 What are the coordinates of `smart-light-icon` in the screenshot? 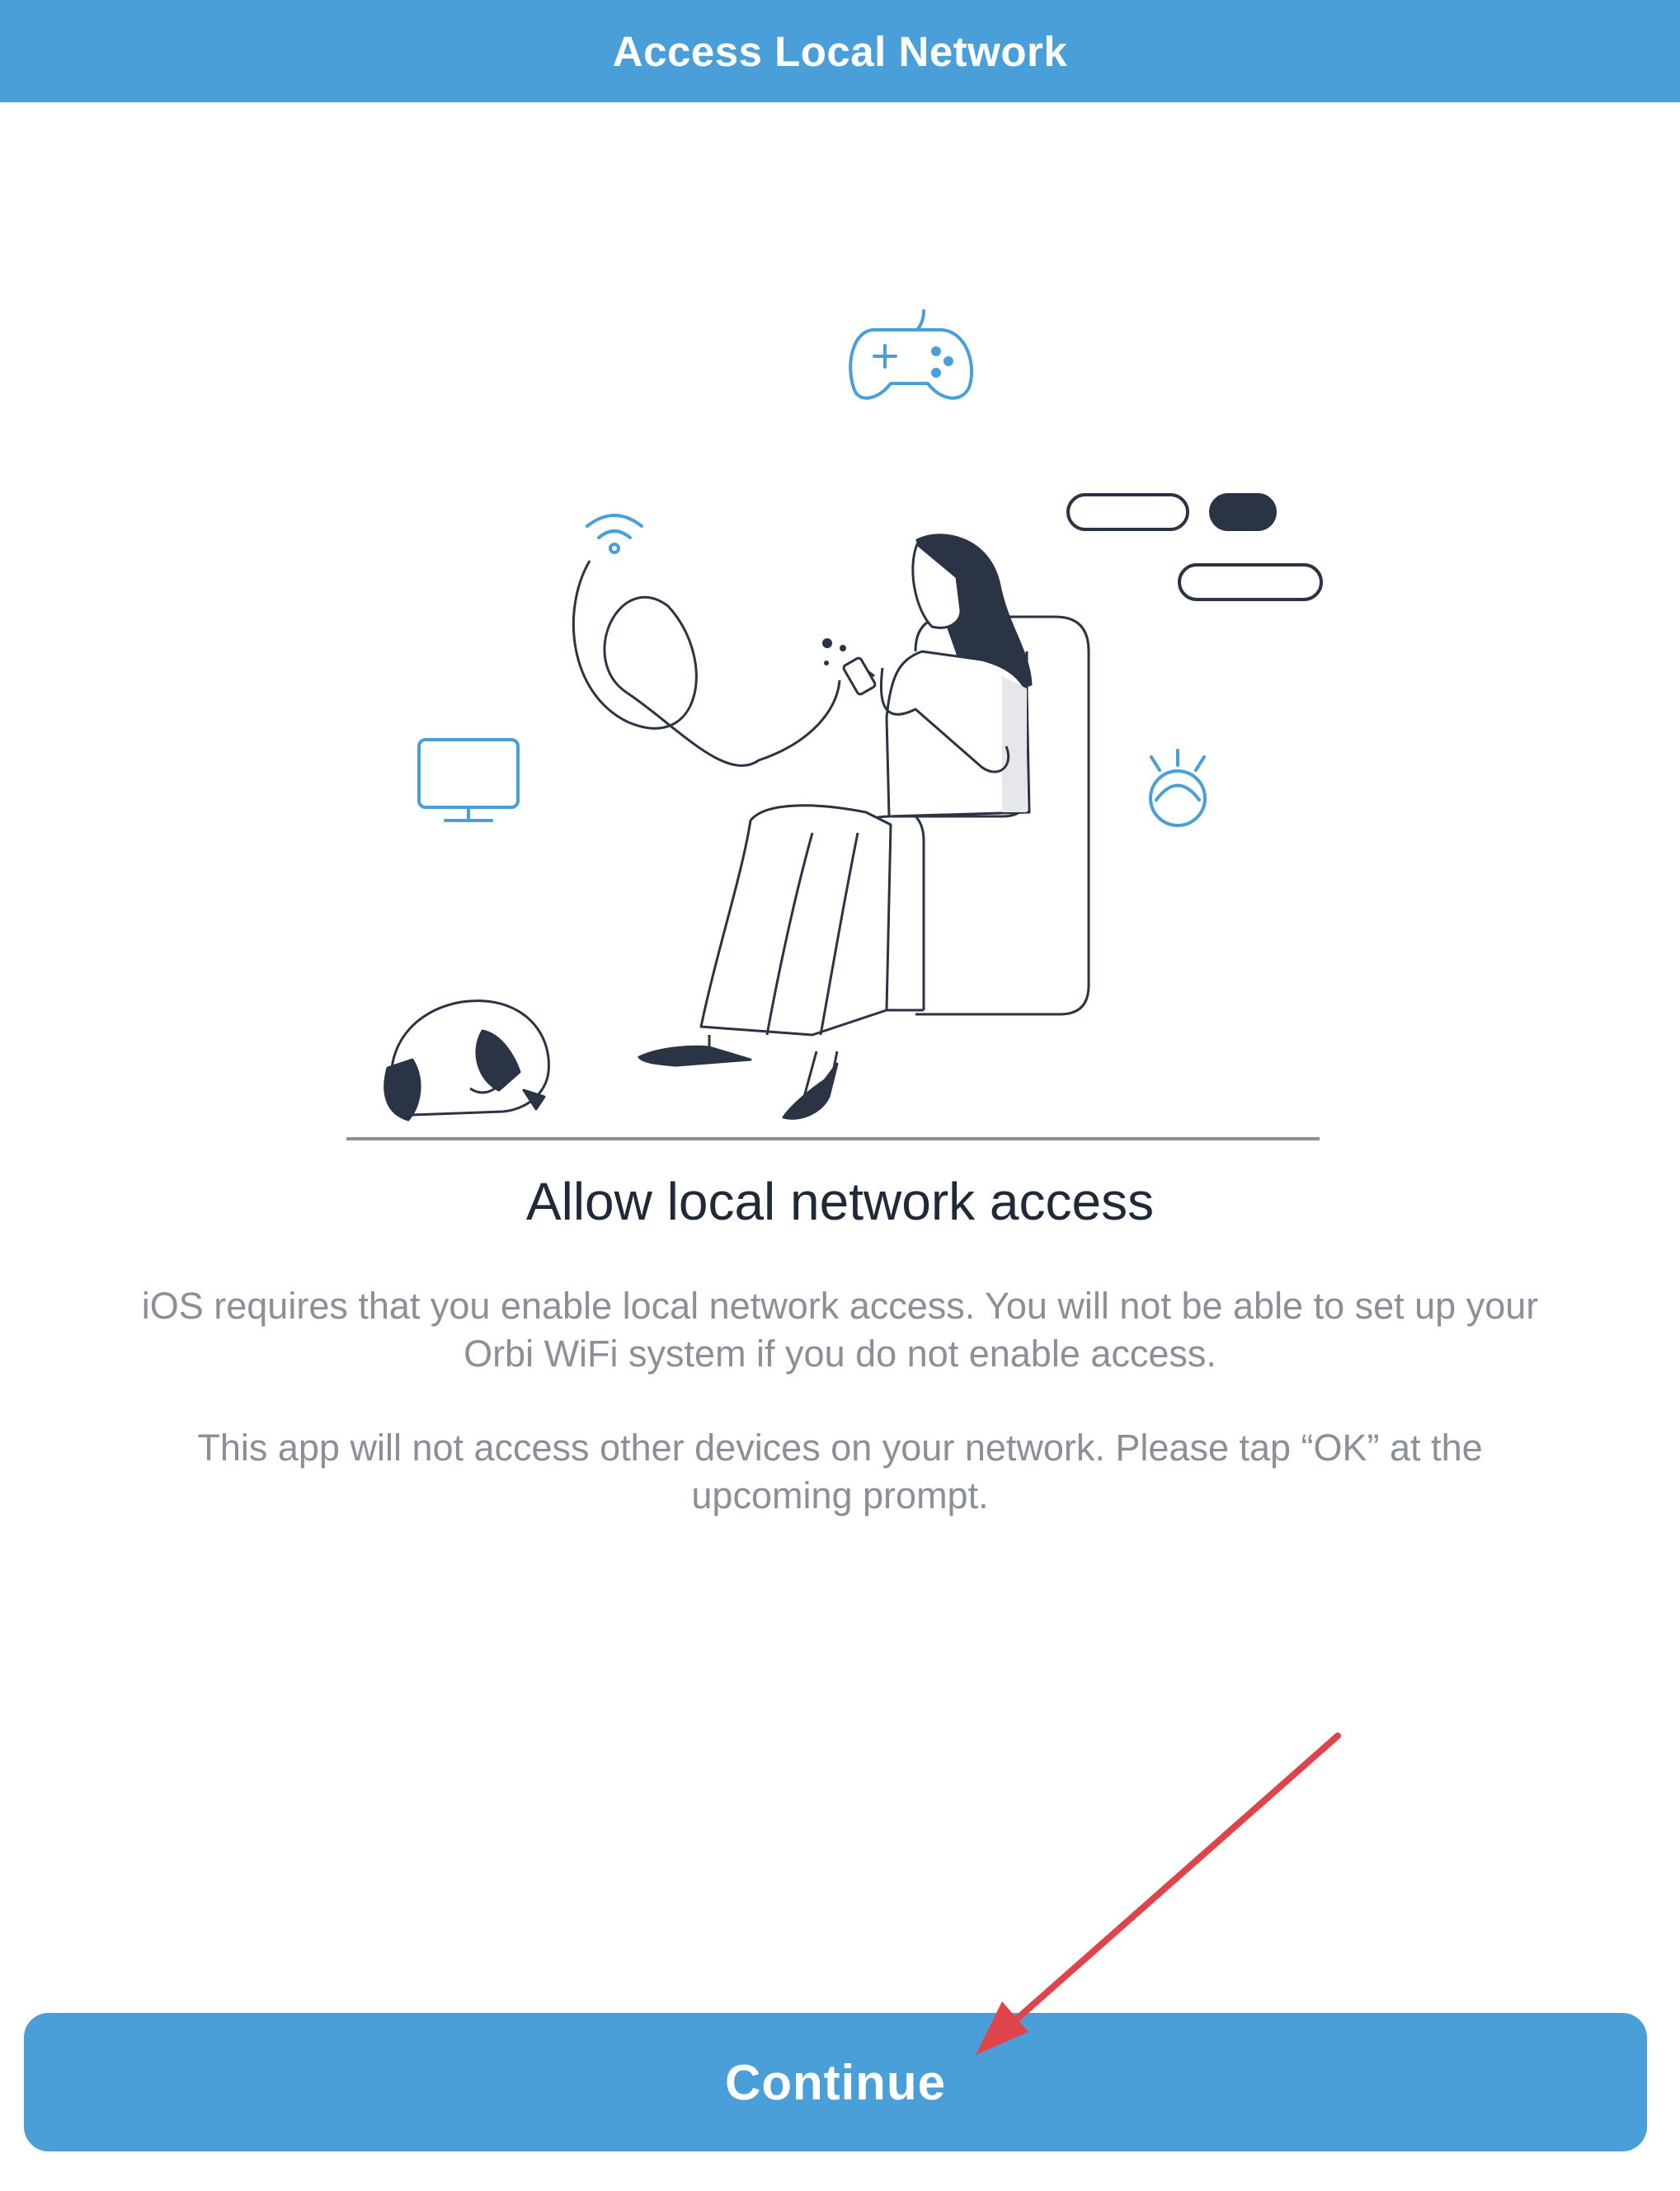 It's located at (1178, 788).